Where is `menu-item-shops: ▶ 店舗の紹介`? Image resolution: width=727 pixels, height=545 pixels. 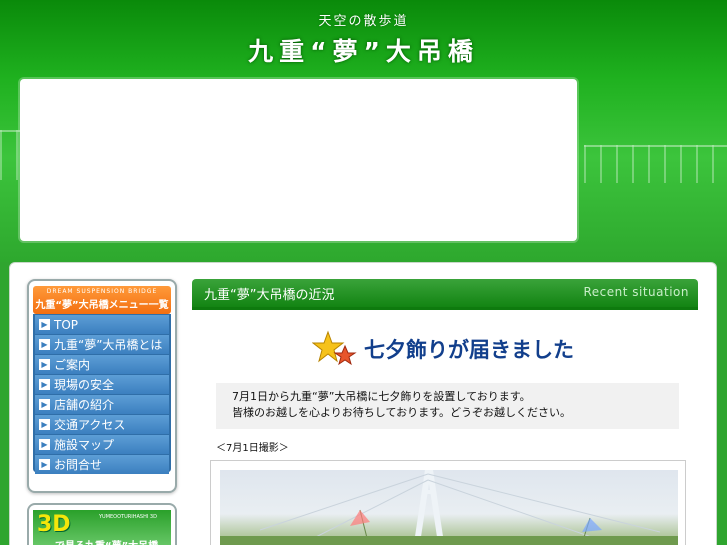
menu-item-shops: ▶ 店舗の紹介 is located at coordinates (102, 404).